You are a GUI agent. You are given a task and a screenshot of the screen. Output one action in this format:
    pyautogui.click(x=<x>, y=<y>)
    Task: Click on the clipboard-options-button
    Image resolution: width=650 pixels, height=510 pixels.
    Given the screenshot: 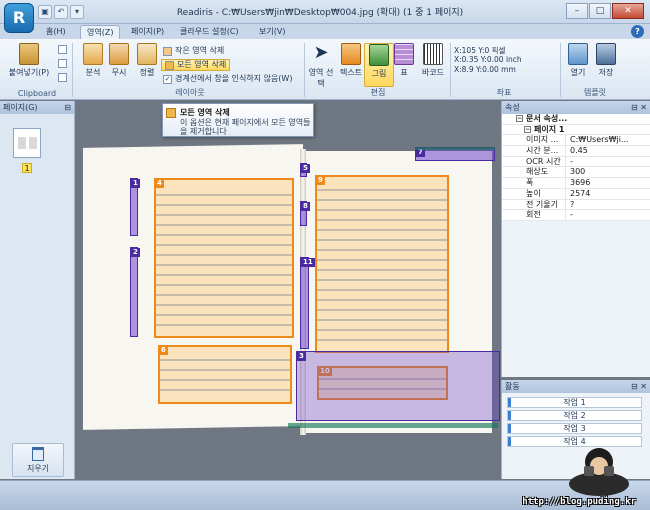 What is the action you would take?
    pyautogui.click(x=62, y=77)
    